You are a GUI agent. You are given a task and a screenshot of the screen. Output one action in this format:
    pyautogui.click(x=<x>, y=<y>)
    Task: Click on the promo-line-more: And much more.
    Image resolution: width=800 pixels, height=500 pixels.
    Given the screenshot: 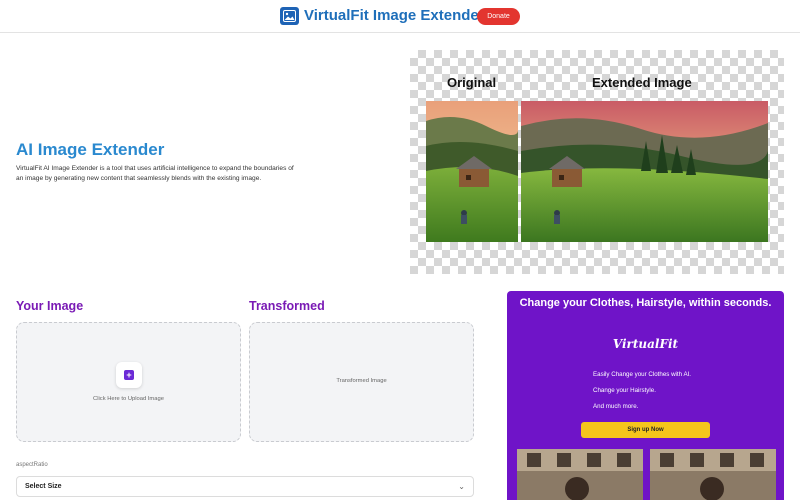 What is the action you would take?
    pyautogui.click(x=616, y=406)
    